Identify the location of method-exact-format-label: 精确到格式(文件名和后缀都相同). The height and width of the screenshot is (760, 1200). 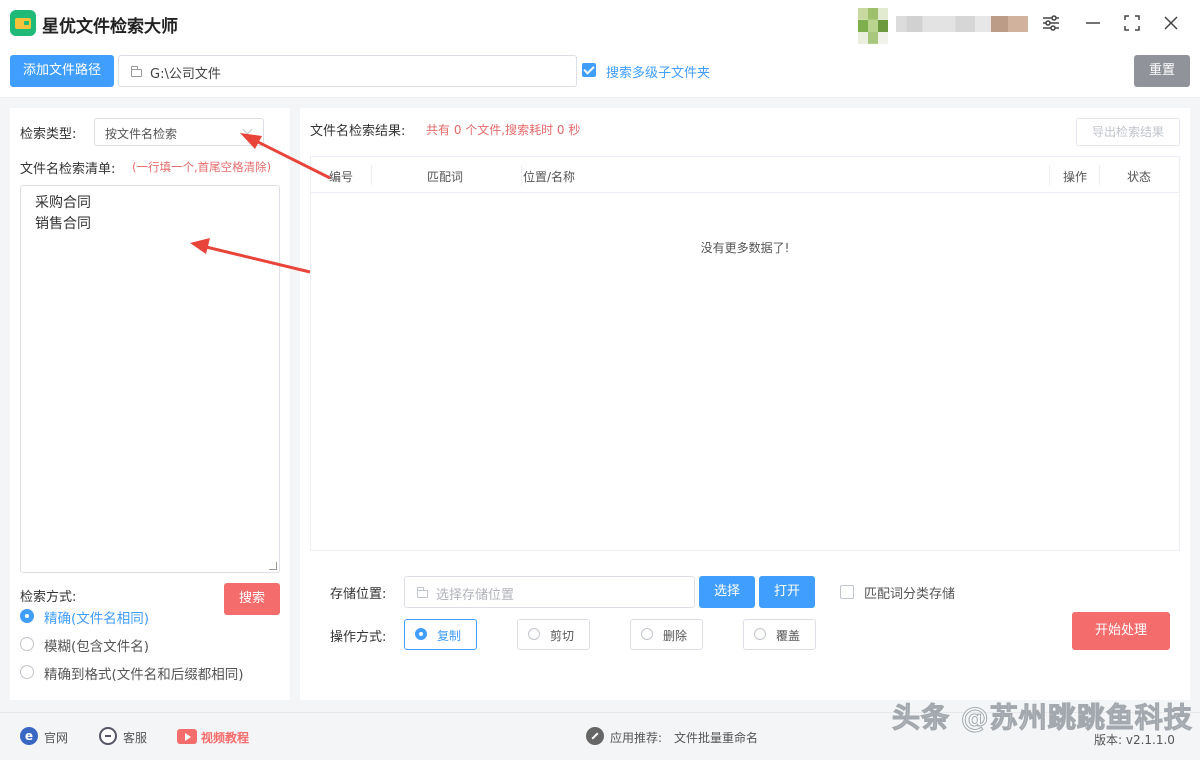
(144, 675).